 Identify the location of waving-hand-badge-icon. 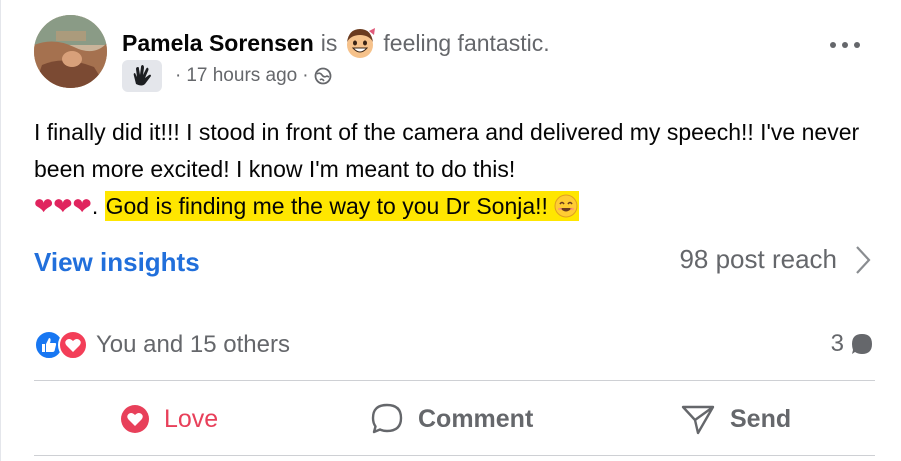
(142, 76).